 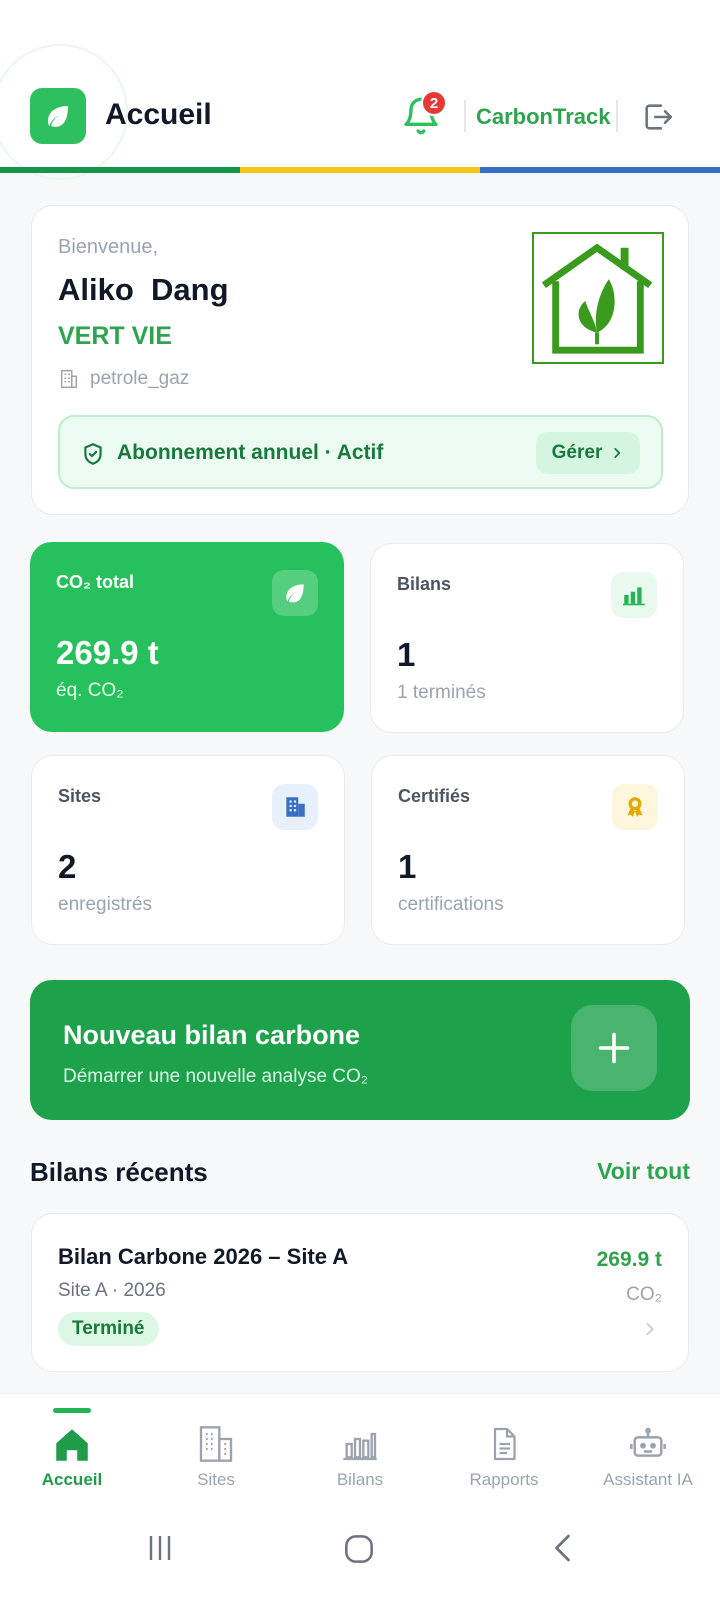 I want to click on nav-item-rapports: Rapports, so click(x=504, y=1447).